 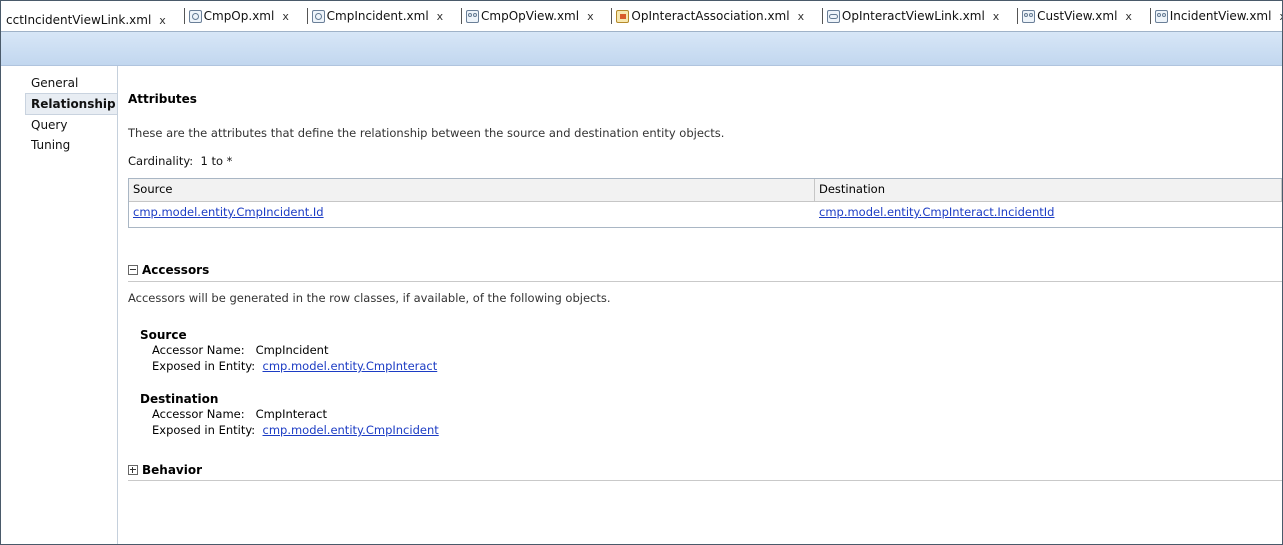 What do you see at coordinates (1220, 16) in the screenshot?
I see `tab-label: IncidentView.xml` at bounding box center [1220, 16].